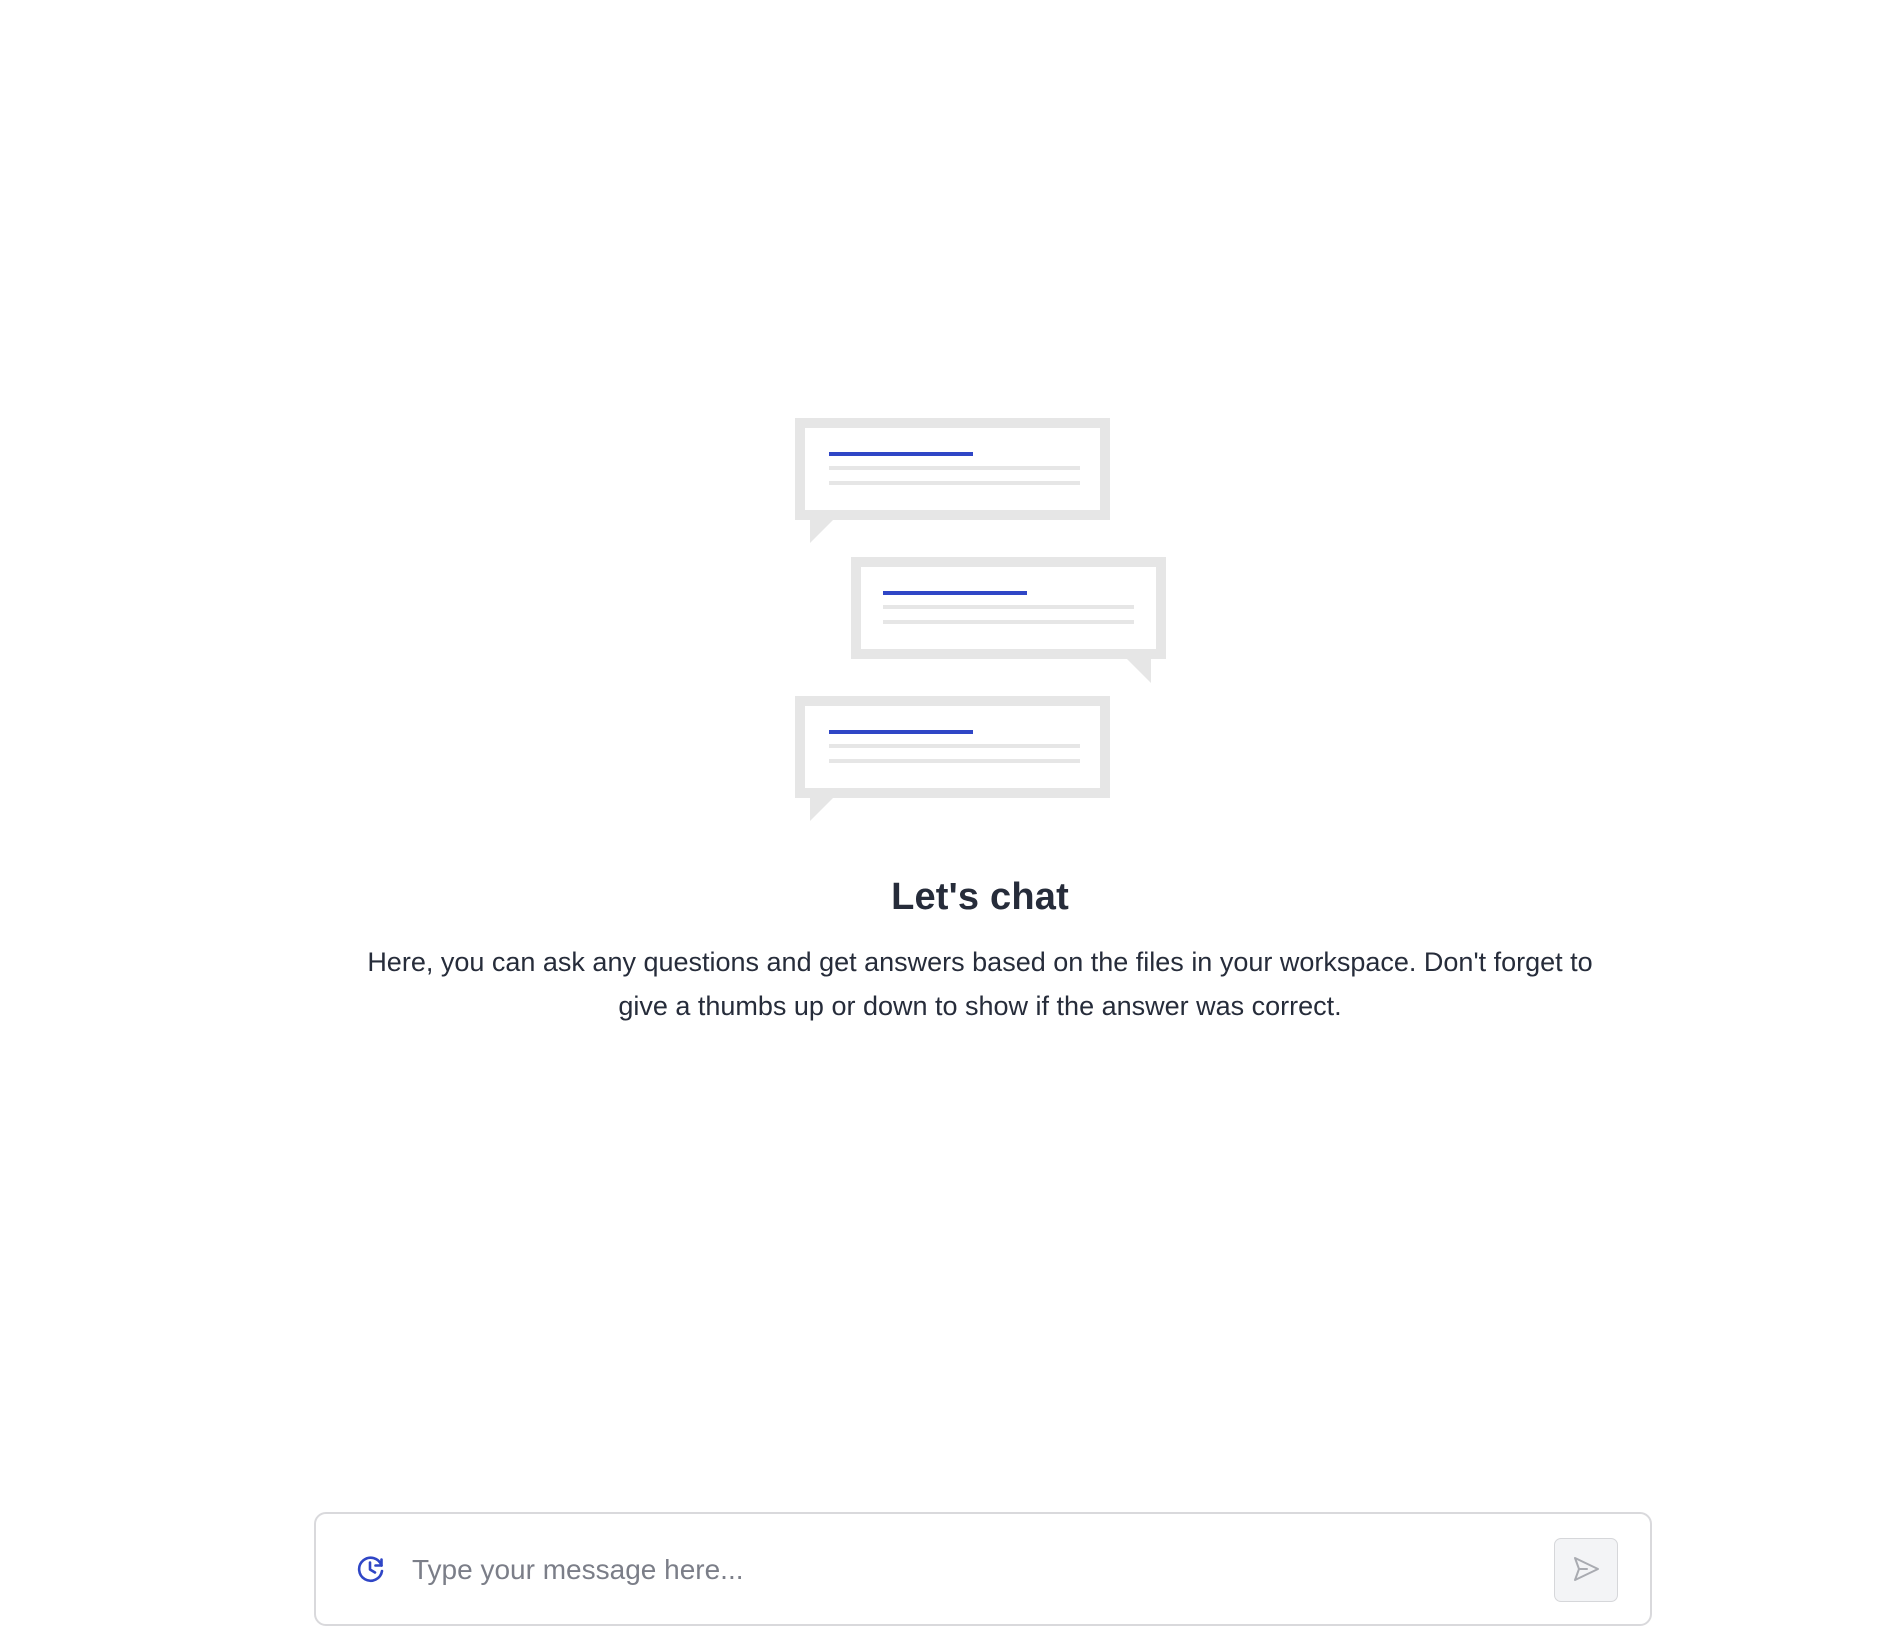 The image size is (1882, 1644). I want to click on chat-bubble-middle, so click(1008, 620).